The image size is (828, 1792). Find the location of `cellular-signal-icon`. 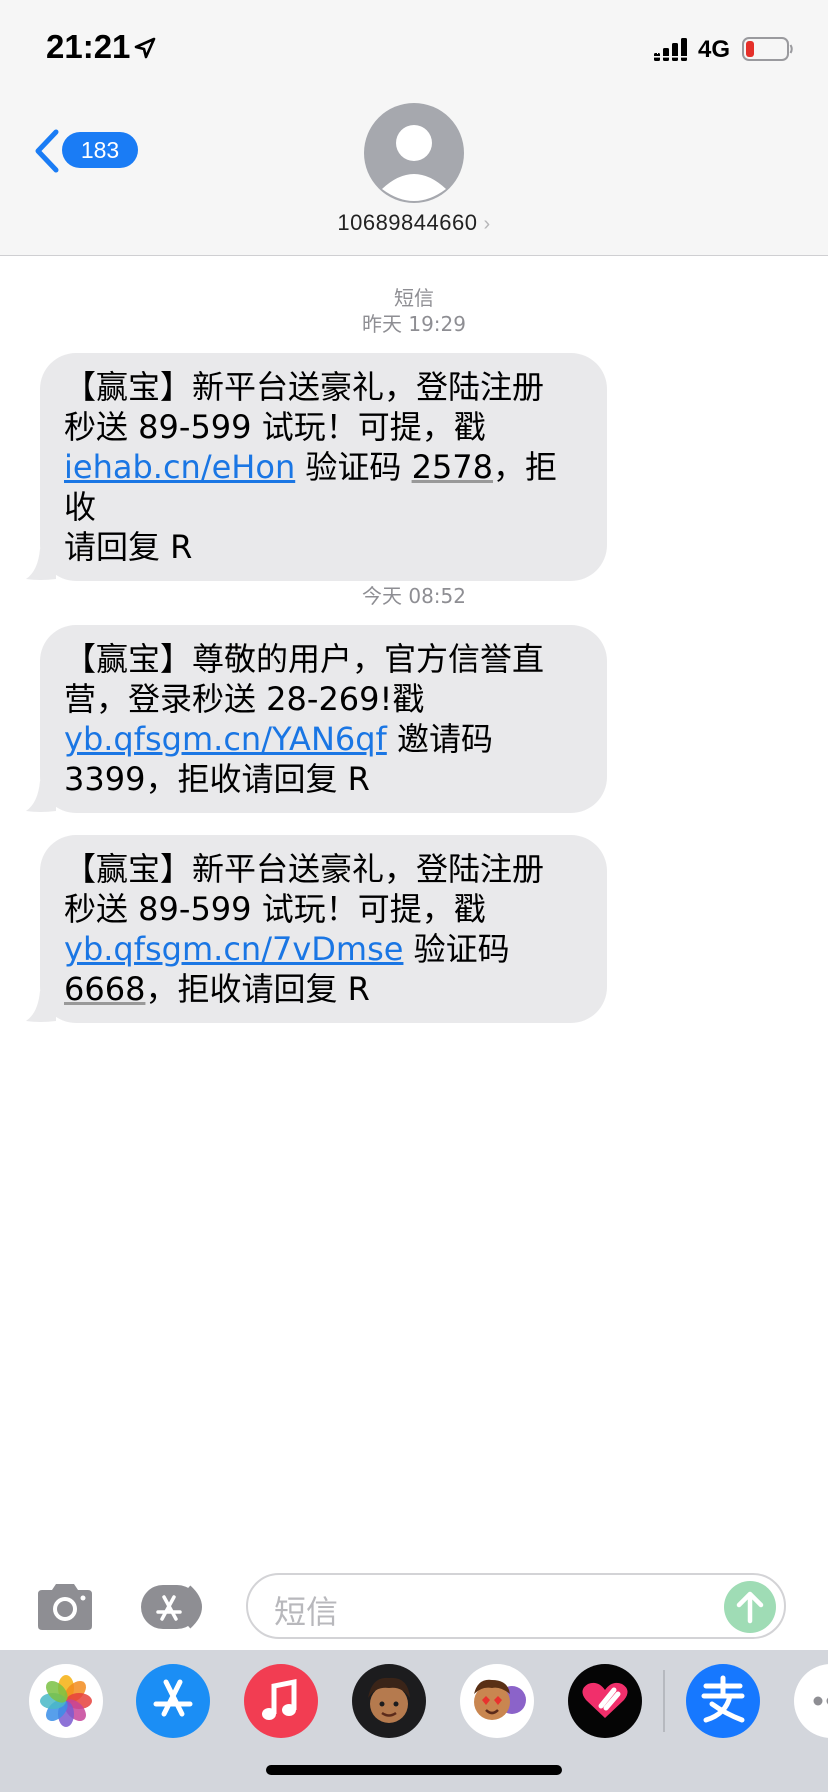

cellular-signal-icon is located at coordinates (670, 49).